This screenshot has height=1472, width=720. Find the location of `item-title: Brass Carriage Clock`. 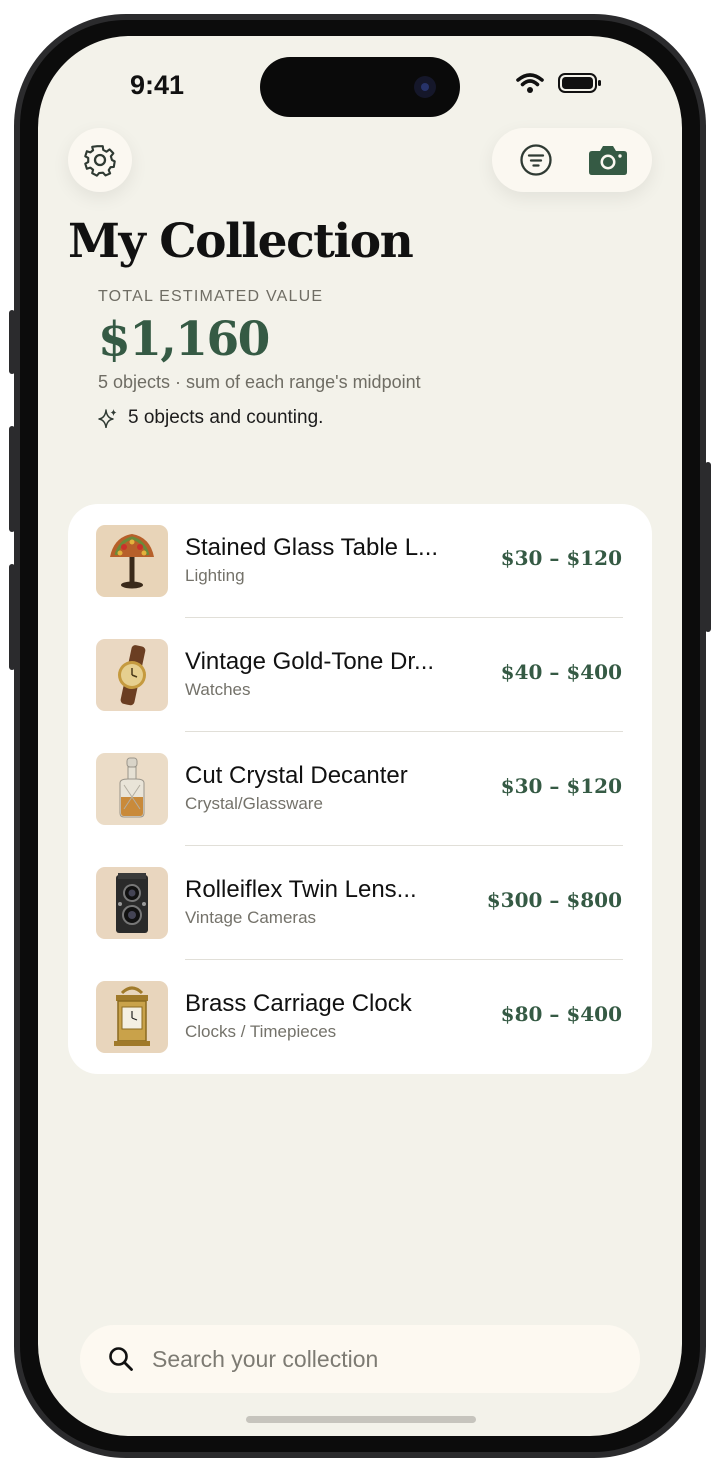

item-title: Brass Carriage Clock is located at coordinates (298, 1003).